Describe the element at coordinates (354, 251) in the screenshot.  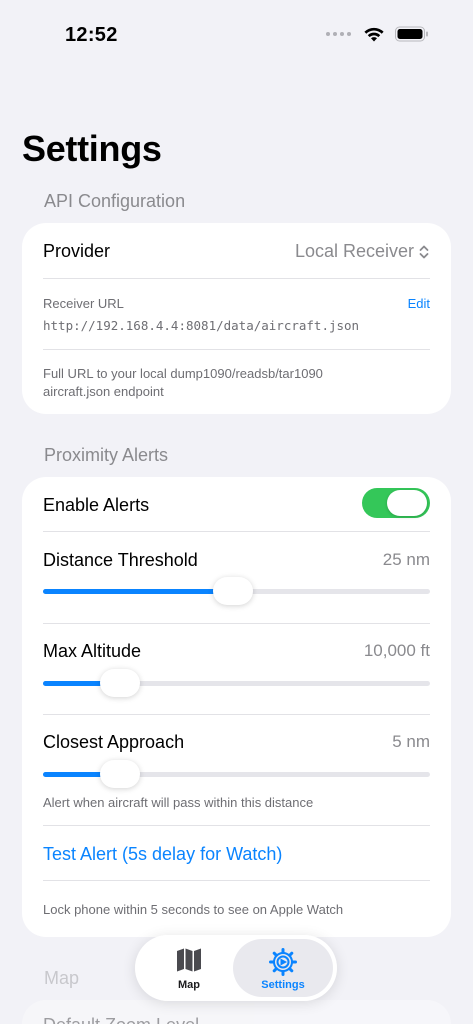
I see `provider-value: Local Receiver` at that location.